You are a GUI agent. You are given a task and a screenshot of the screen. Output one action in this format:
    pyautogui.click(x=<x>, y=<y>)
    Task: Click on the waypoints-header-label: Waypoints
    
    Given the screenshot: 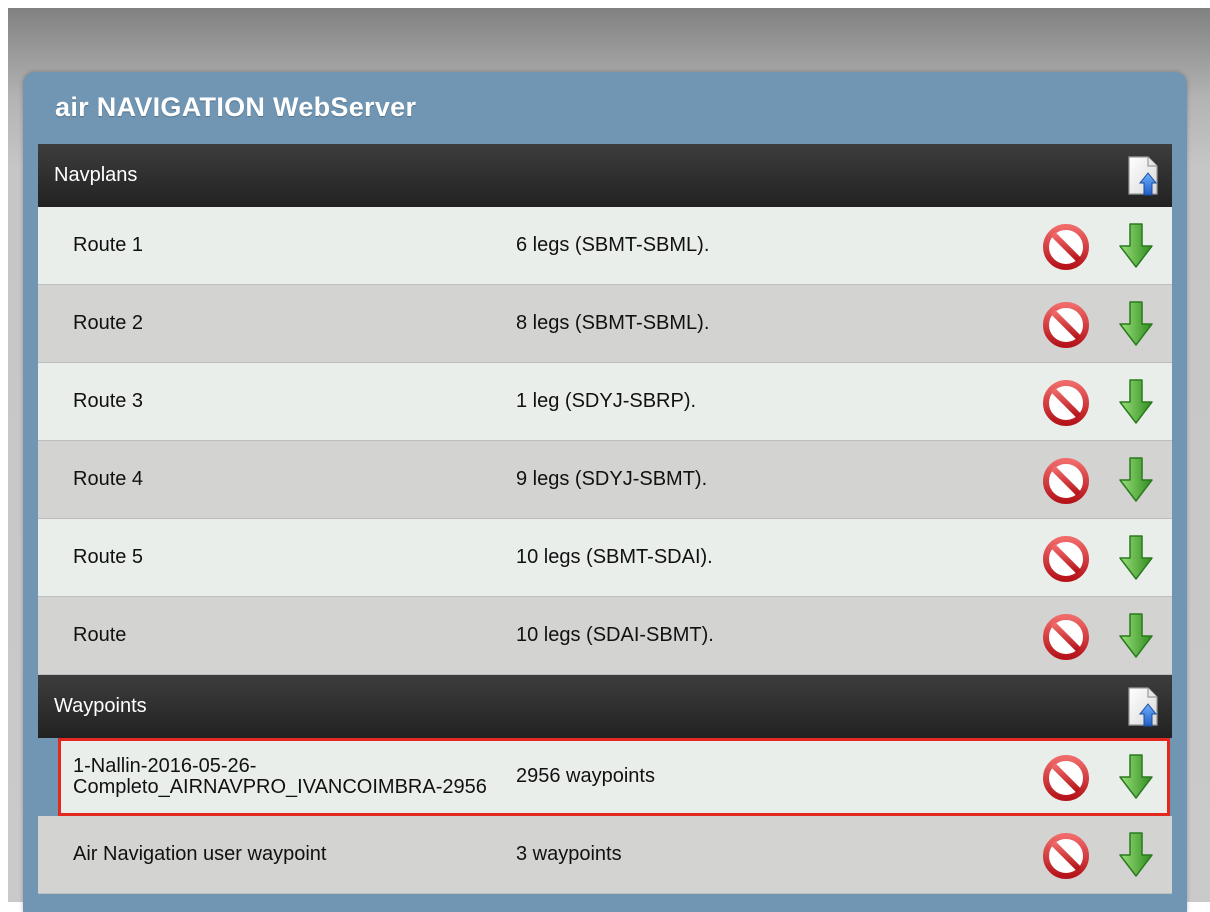 What is the action you would take?
    pyautogui.click(x=100, y=706)
    